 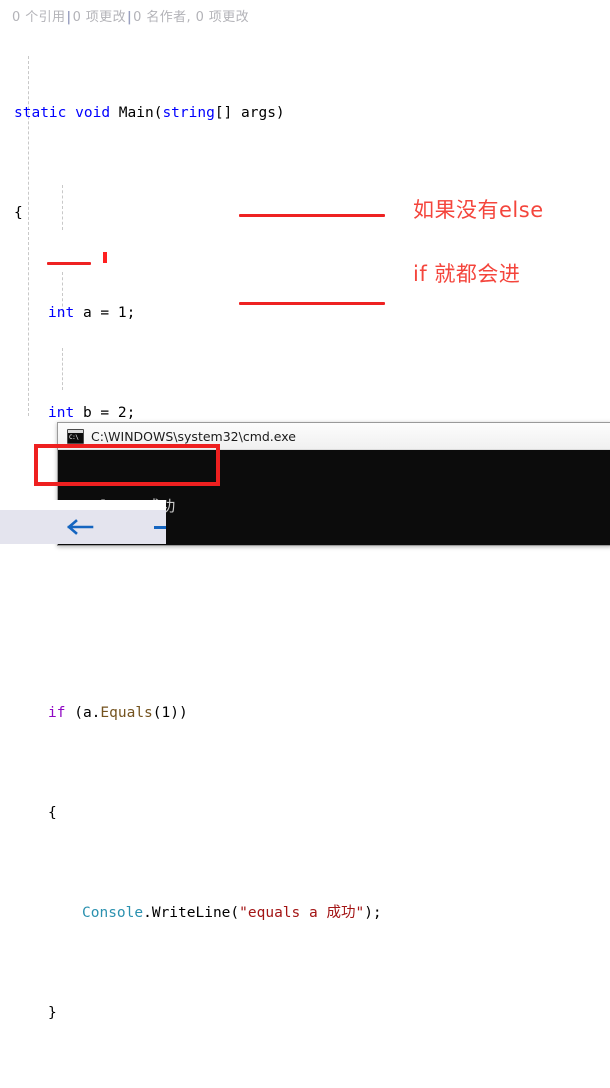 What do you see at coordinates (80, 527) in the screenshot?
I see `back-arrow-icon` at bounding box center [80, 527].